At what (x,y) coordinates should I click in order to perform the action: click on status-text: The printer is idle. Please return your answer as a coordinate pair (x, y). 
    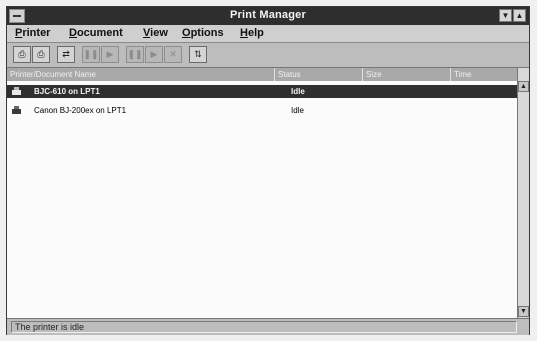
    Looking at the image, I should click on (264, 327).